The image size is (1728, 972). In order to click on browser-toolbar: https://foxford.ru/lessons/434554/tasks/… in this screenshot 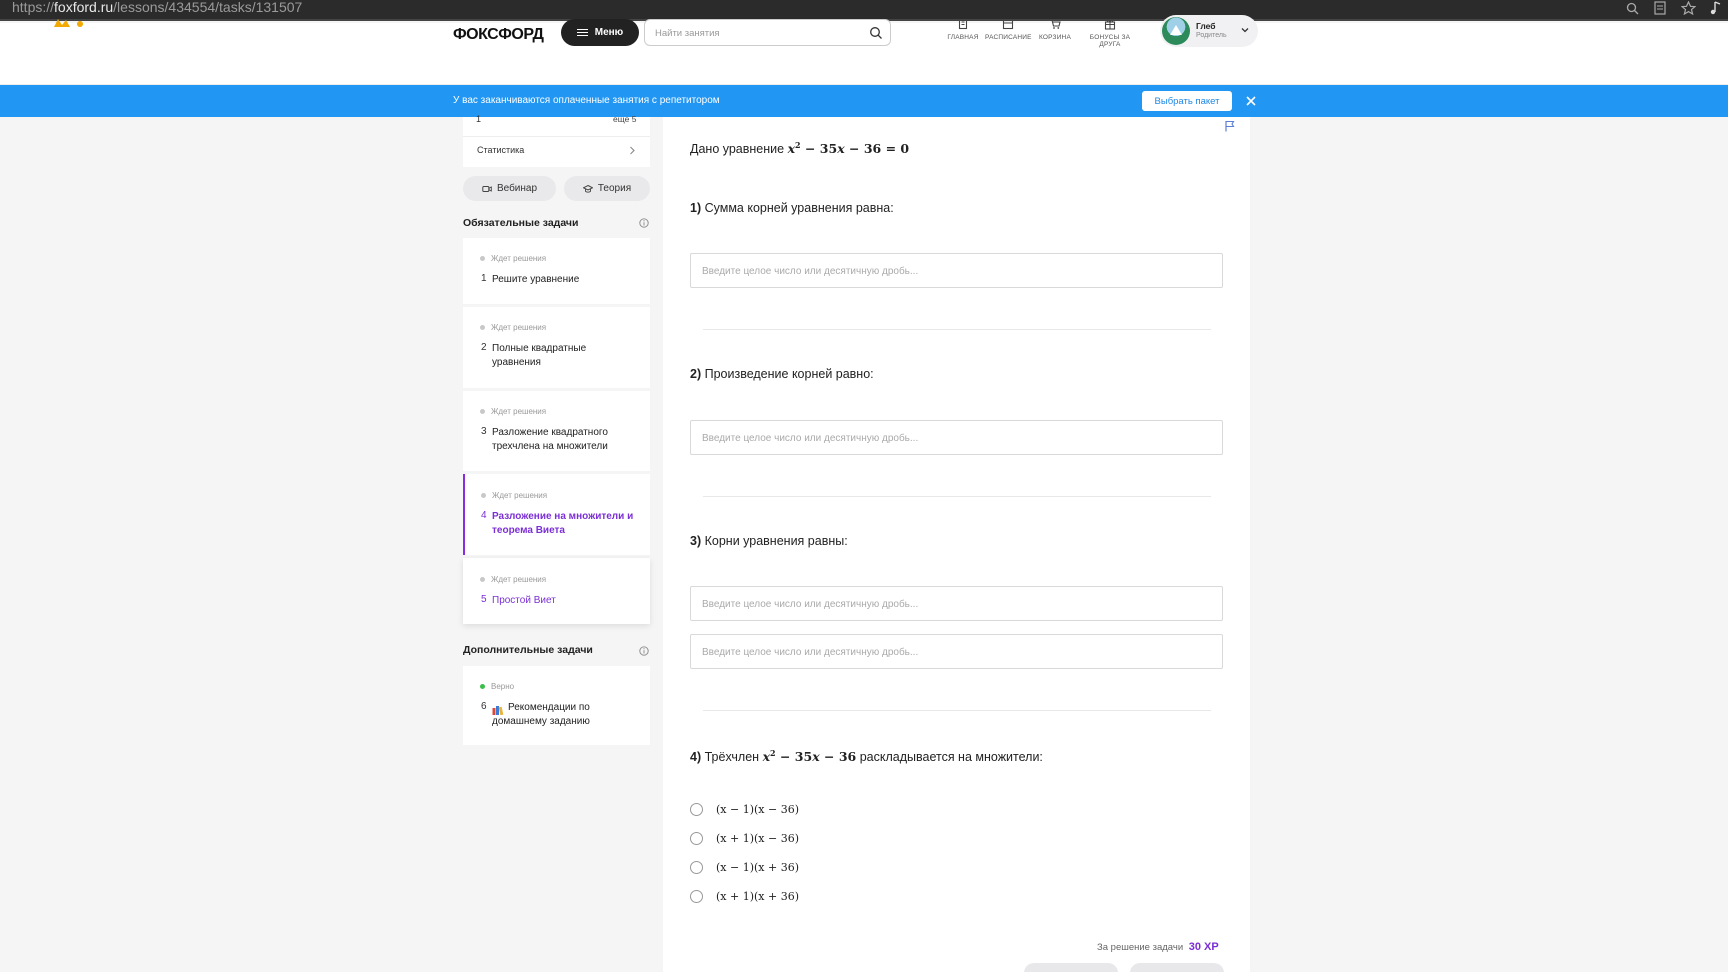, I will do `click(864, 10)`.